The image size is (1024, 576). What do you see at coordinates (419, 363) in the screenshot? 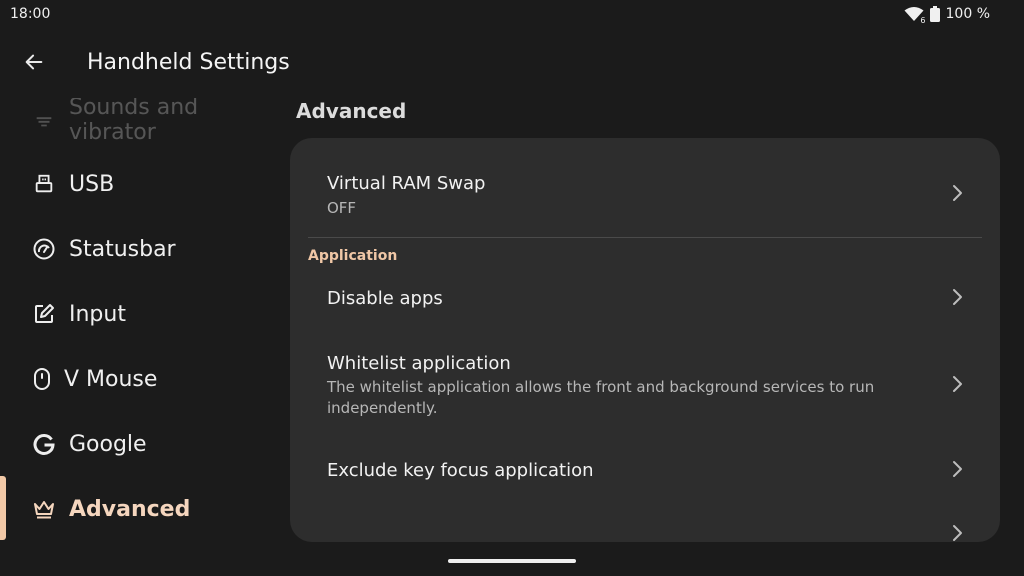
I see `row-title: Whitelist application` at bounding box center [419, 363].